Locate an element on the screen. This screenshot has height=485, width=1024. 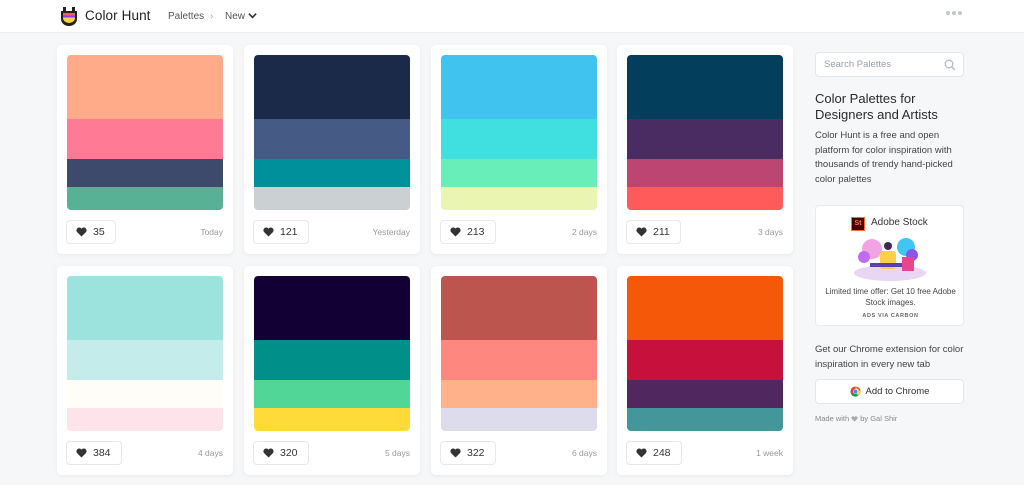
search-icon is located at coordinates (950, 65).